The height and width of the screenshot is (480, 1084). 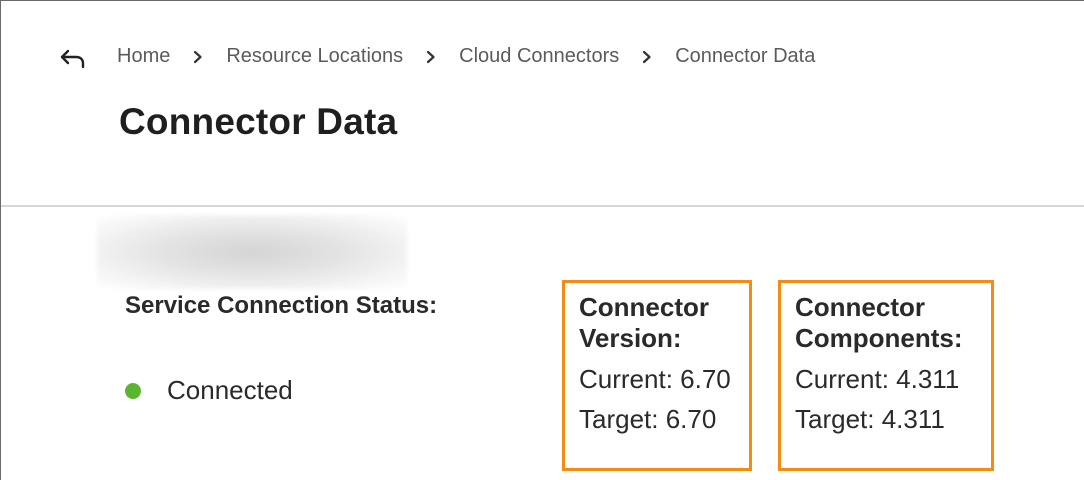 I want to click on breadcrumb-connector-data: Connector Data, so click(x=745, y=56).